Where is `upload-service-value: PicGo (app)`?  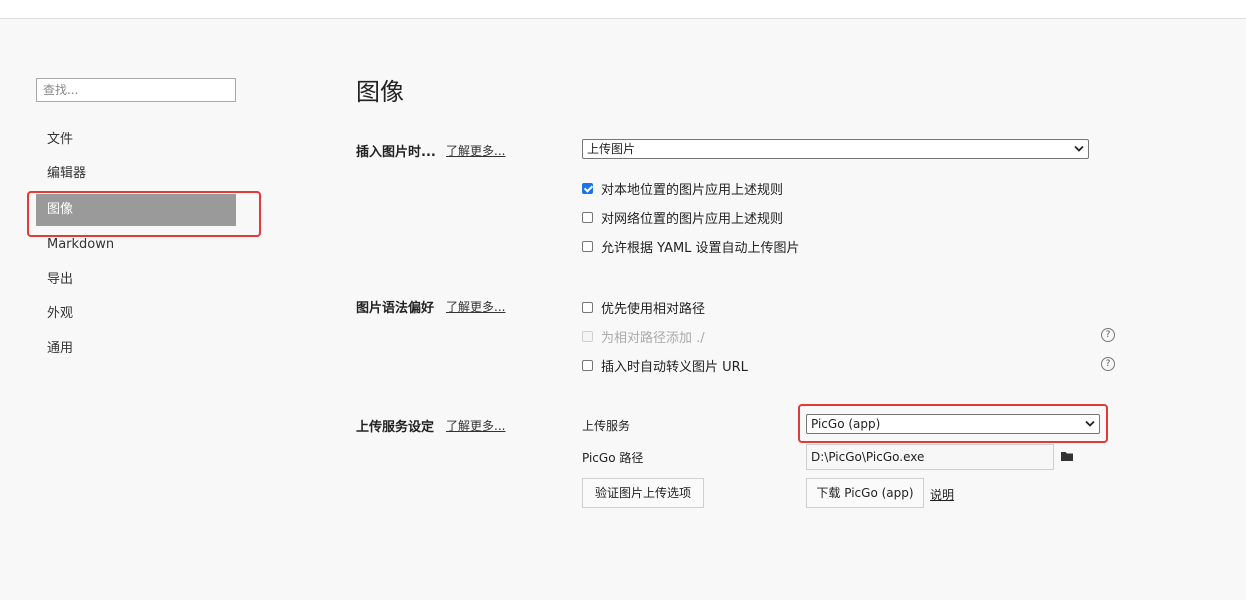
upload-service-value: PicGo (app) is located at coordinates (846, 424).